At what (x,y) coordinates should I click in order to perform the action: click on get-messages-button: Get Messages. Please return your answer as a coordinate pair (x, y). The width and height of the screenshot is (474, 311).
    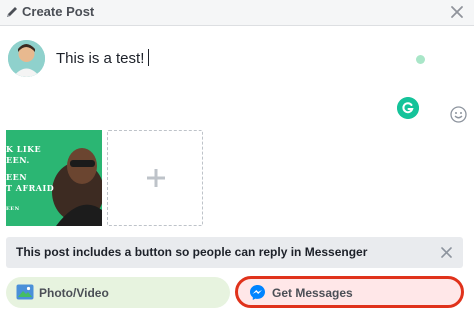
    Looking at the image, I should click on (349, 292).